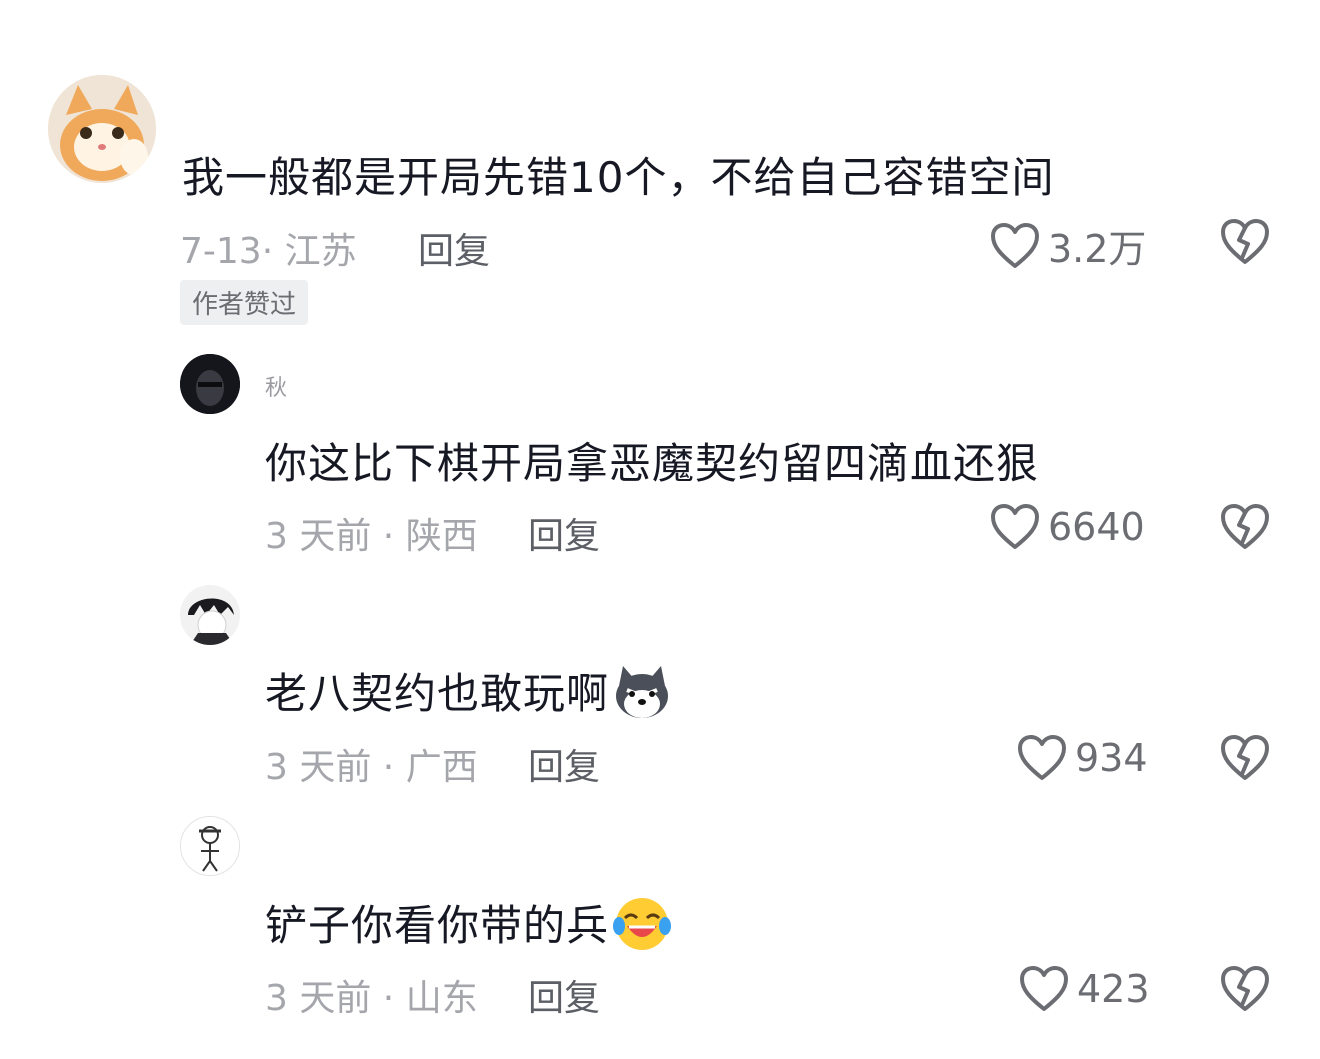 The image size is (1320, 1059). I want to click on comment-text: 老八契约也敢玩啊, so click(468, 695).